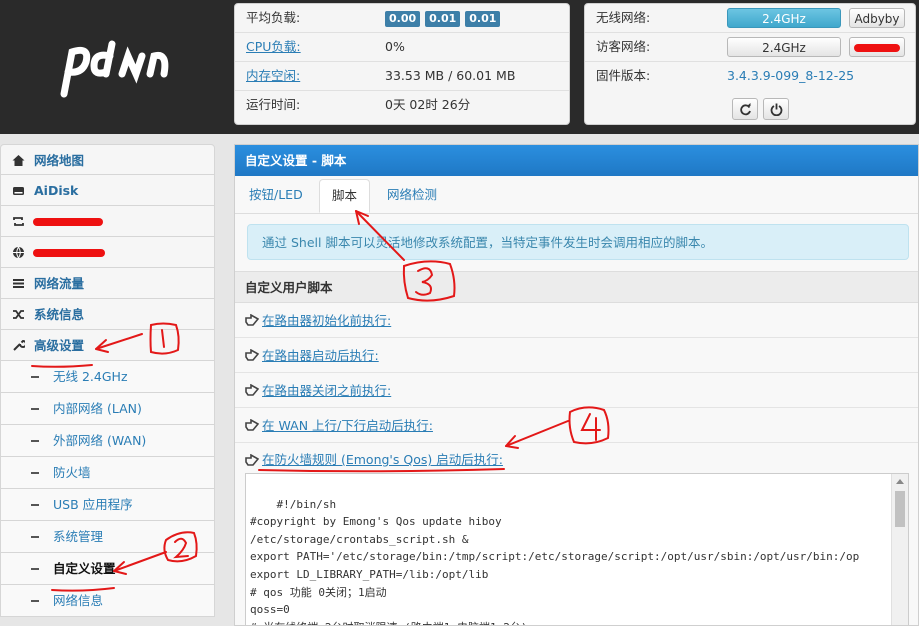 This screenshot has width=919, height=626. Describe the element at coordinates (273, 104) in the screenshot. I see `uptime-label: 运行时间:` at that location.